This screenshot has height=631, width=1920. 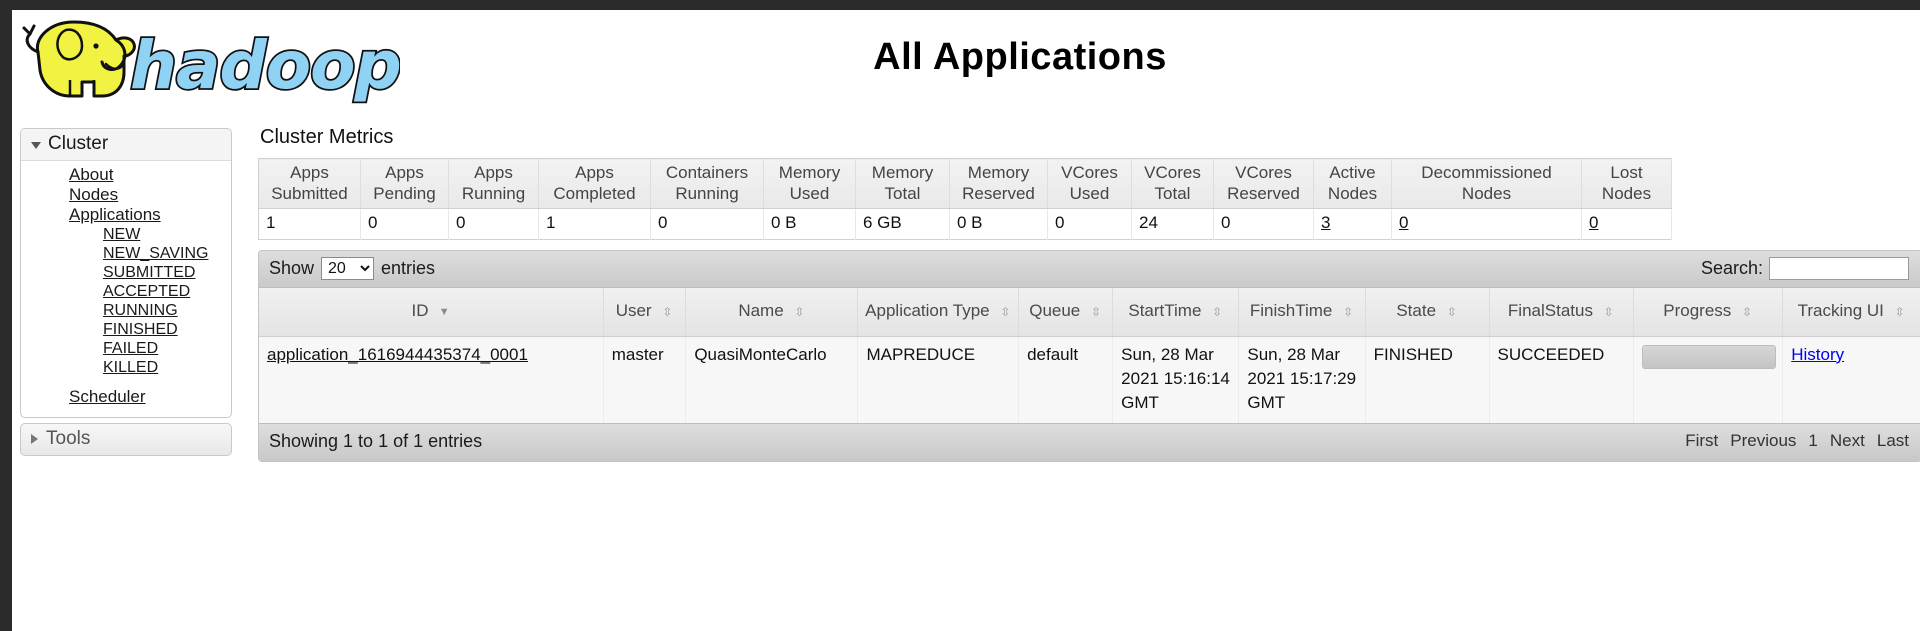 What do you see at coordinates (1562, 312) in the screenshot?
I see `column-header-finalstatus: FinalStatus ⇳` at bounding box center [1562, 312].